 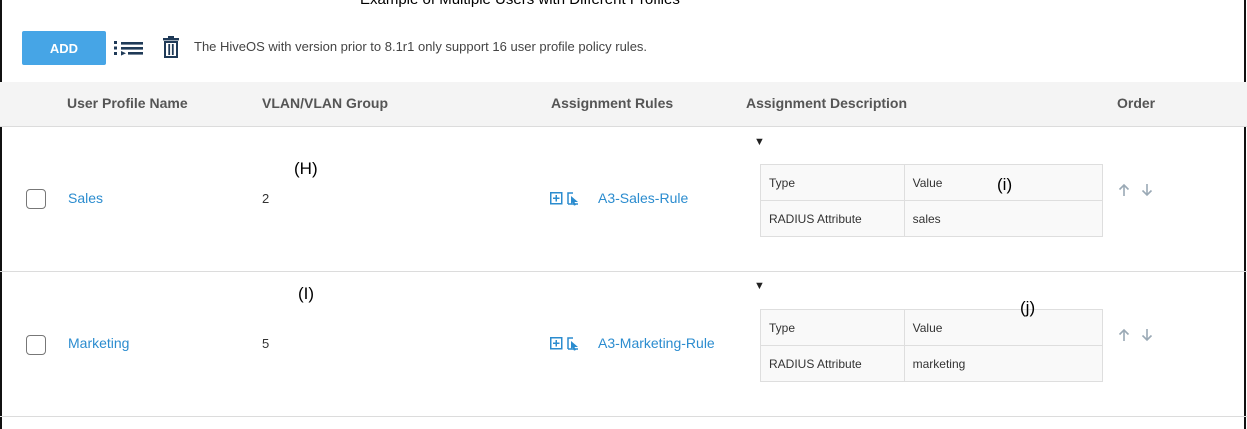 I want to click on callout-marker: (i), so click(x=1005, y=184).